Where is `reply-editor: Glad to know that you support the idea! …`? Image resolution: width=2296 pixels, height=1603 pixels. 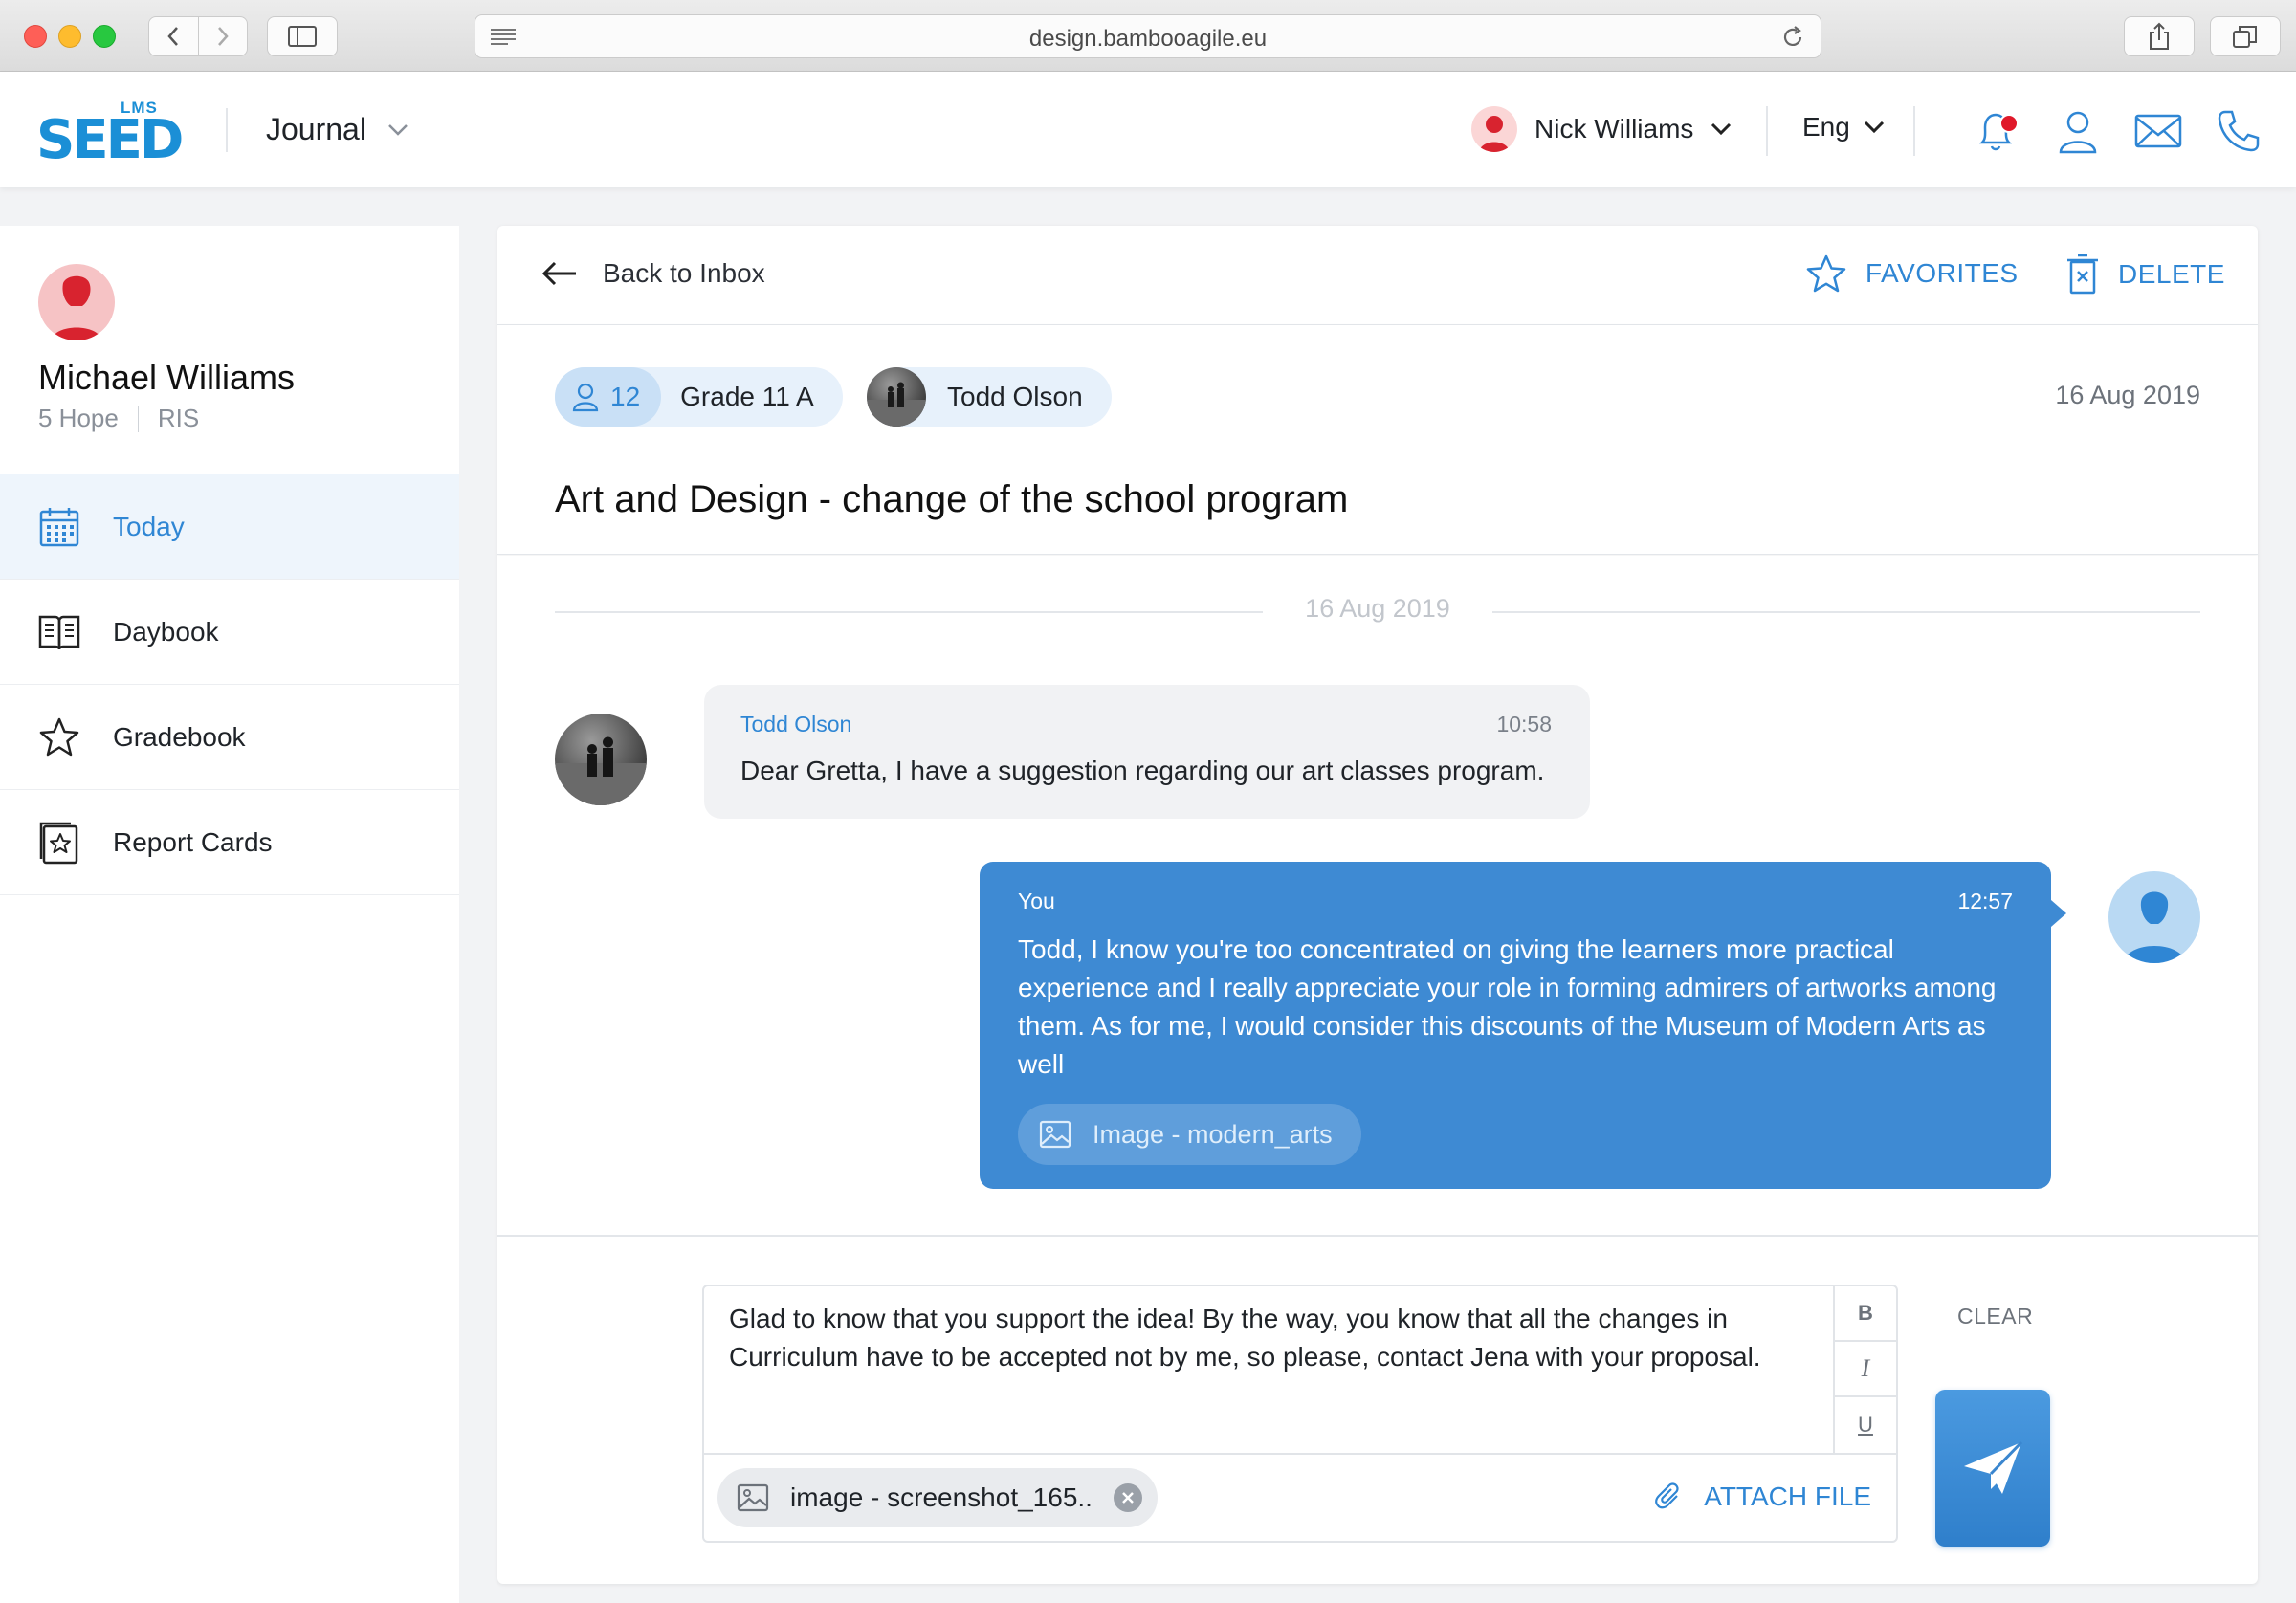 reply-editor: Glad to know that you support the idea! … is located at coordinates (1300, 1414).